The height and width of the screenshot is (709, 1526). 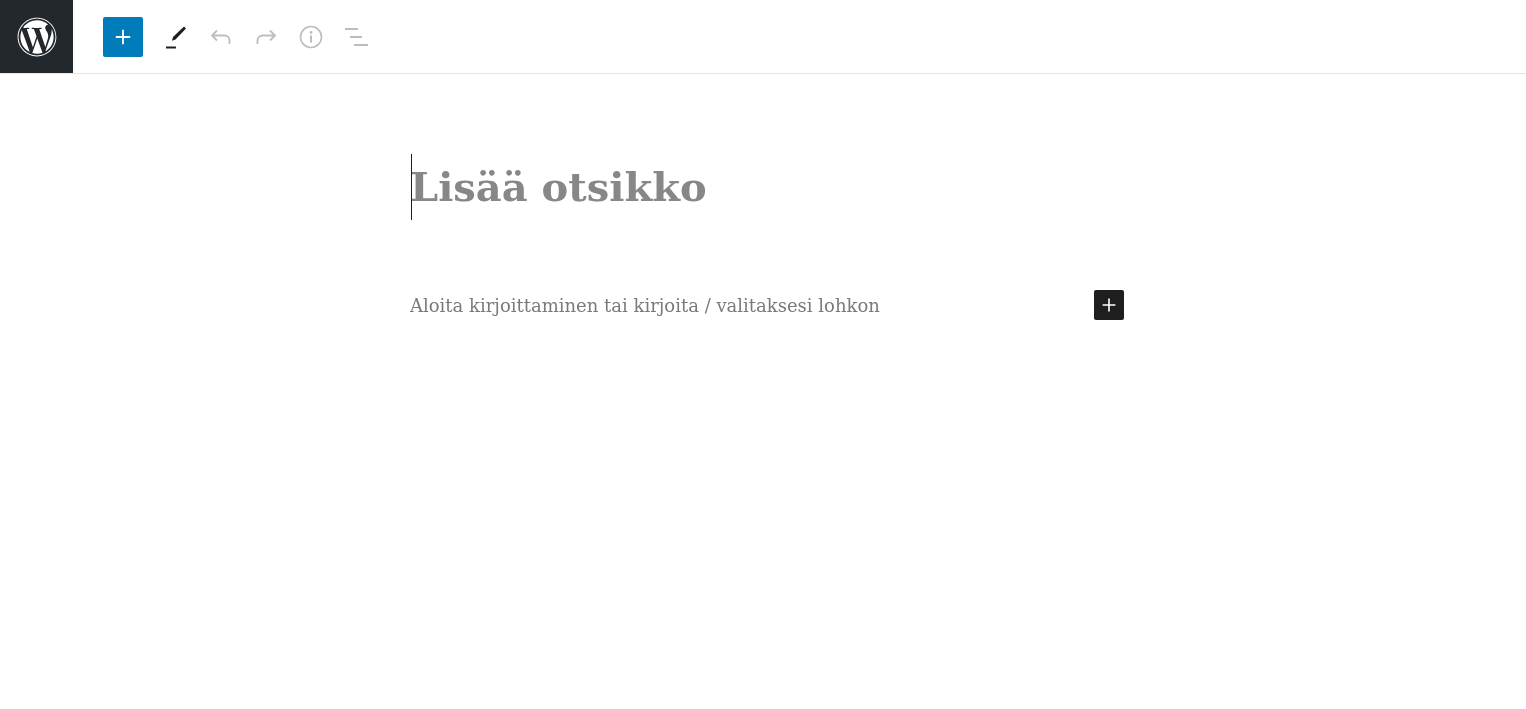 What do you see at coordinates (356, 36) in the screenshot?
I see `list-view-icon` at bounding box center [356, 36].